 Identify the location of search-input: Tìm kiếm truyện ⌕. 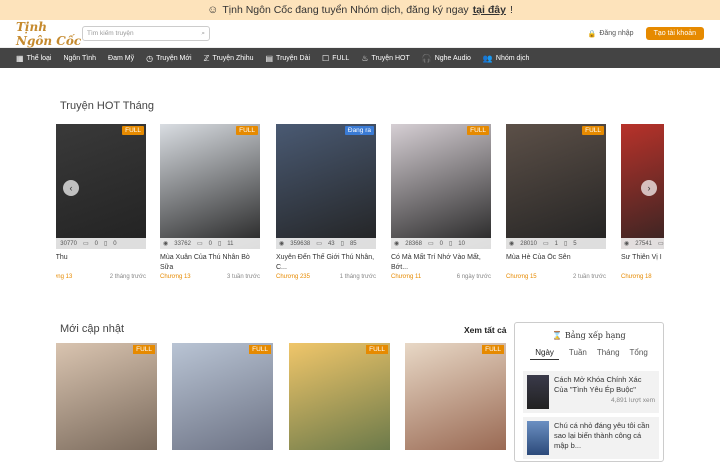
(146, 33).